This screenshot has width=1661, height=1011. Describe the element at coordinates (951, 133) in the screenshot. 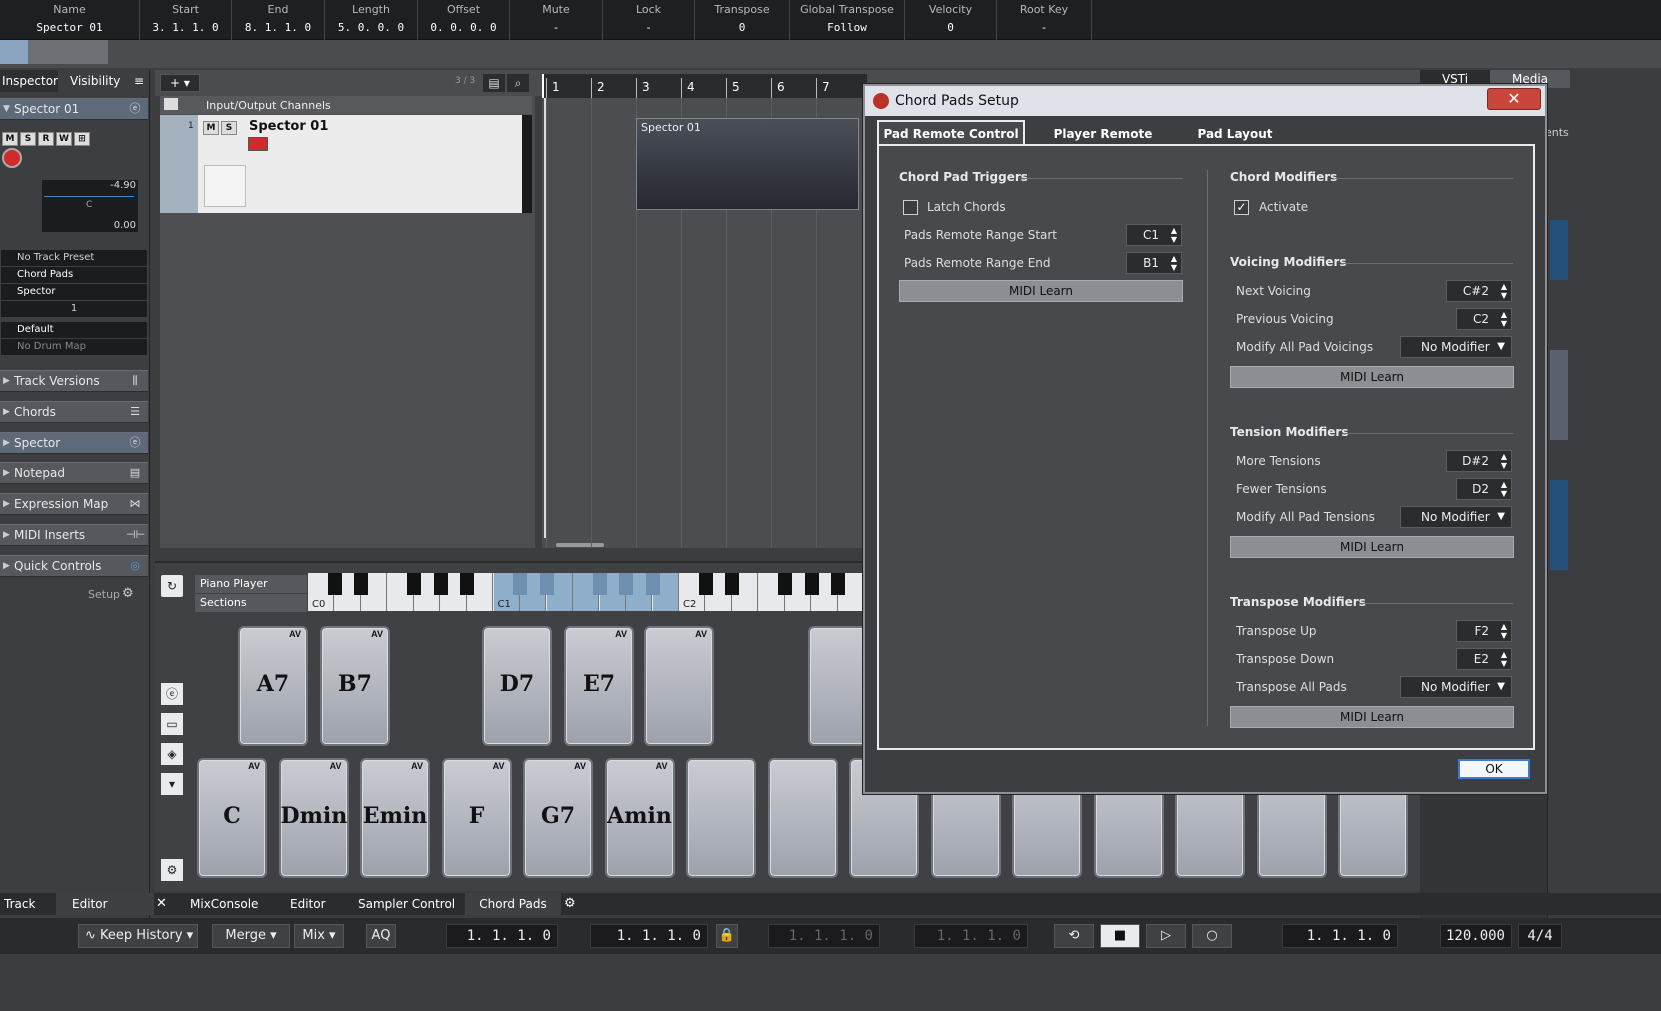

I see `tab-pad-remote-control: Pad Remote Control` at that location.